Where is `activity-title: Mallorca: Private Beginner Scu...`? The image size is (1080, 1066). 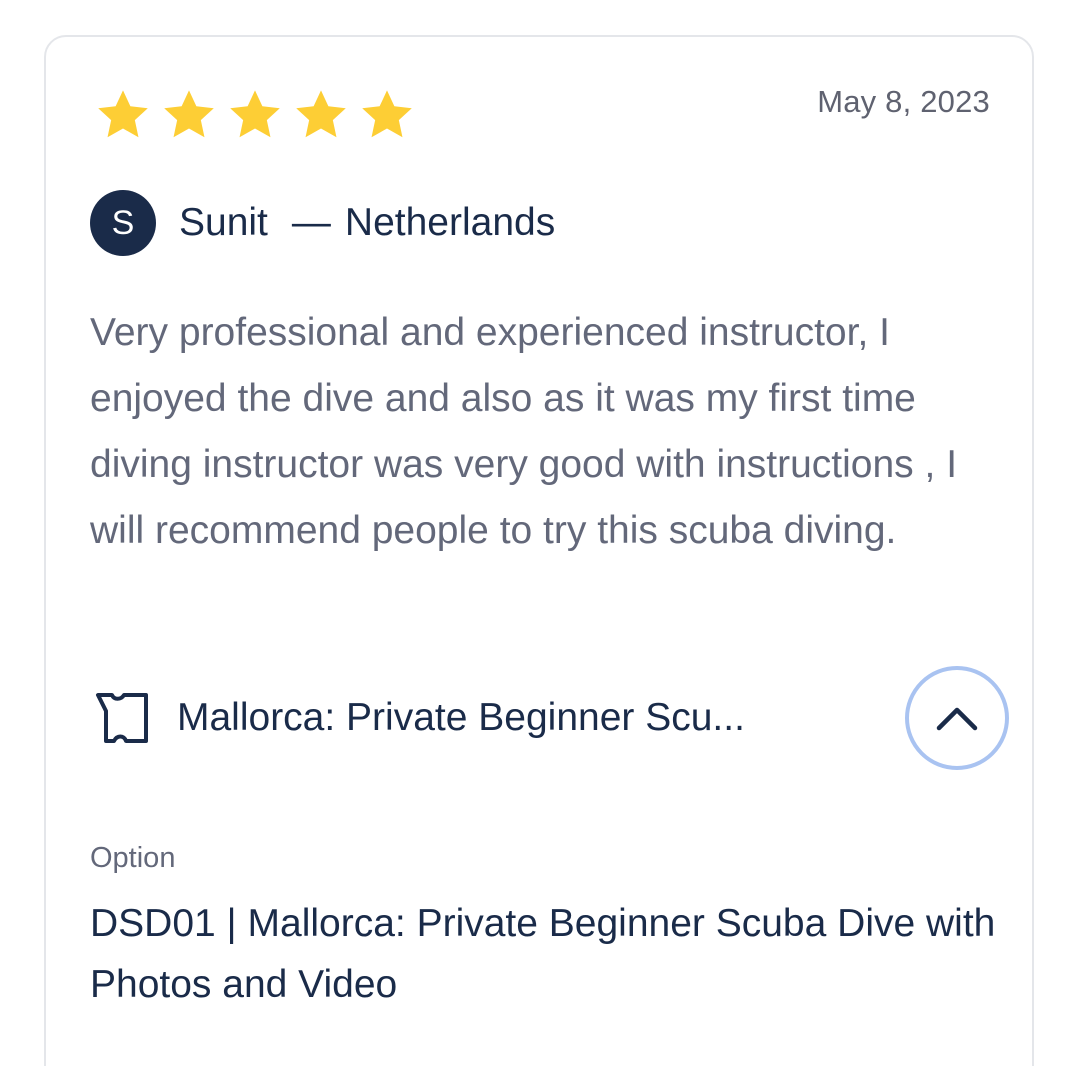
activity-title: Mallorca: Private Beginner Scu... is located at coordinates (461, 718).